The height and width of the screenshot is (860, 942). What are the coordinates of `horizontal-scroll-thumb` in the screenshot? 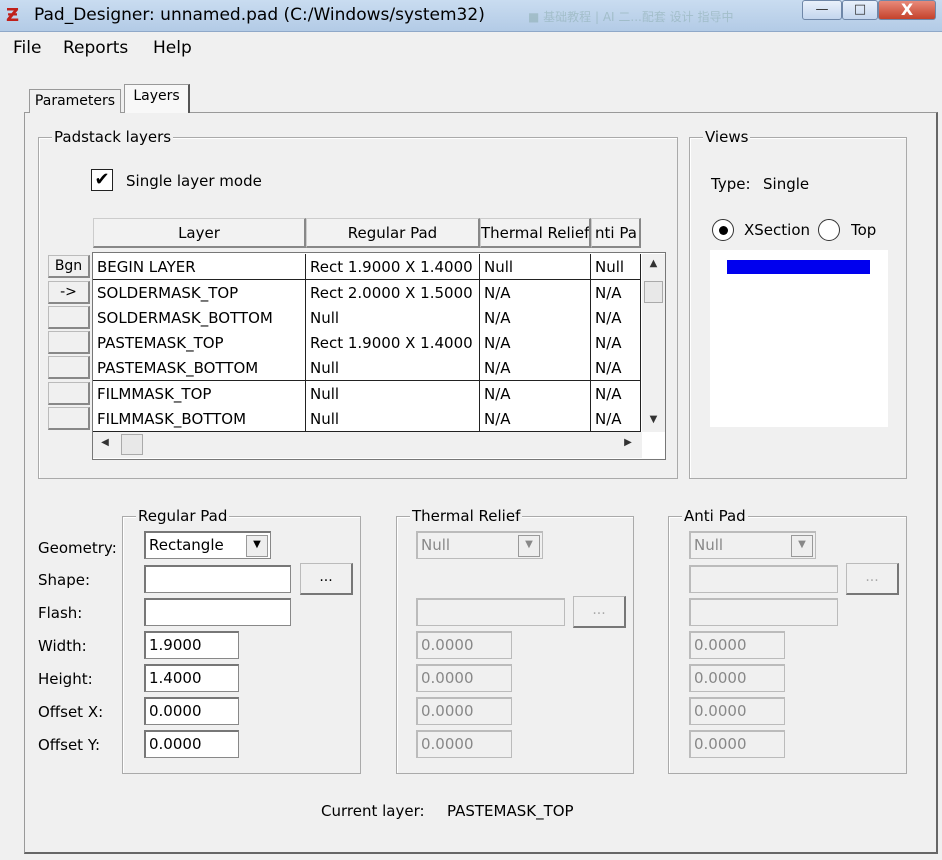 It's located at (132, 444).